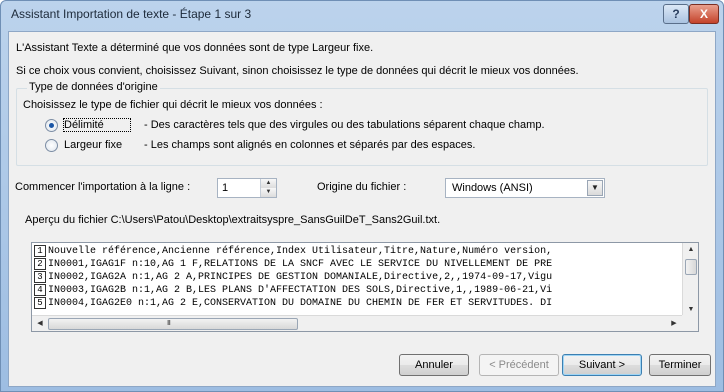  Describe the element at coordinates (691, 250) in the screenshot. I see `scroll-up-icon: ▲` at that location.